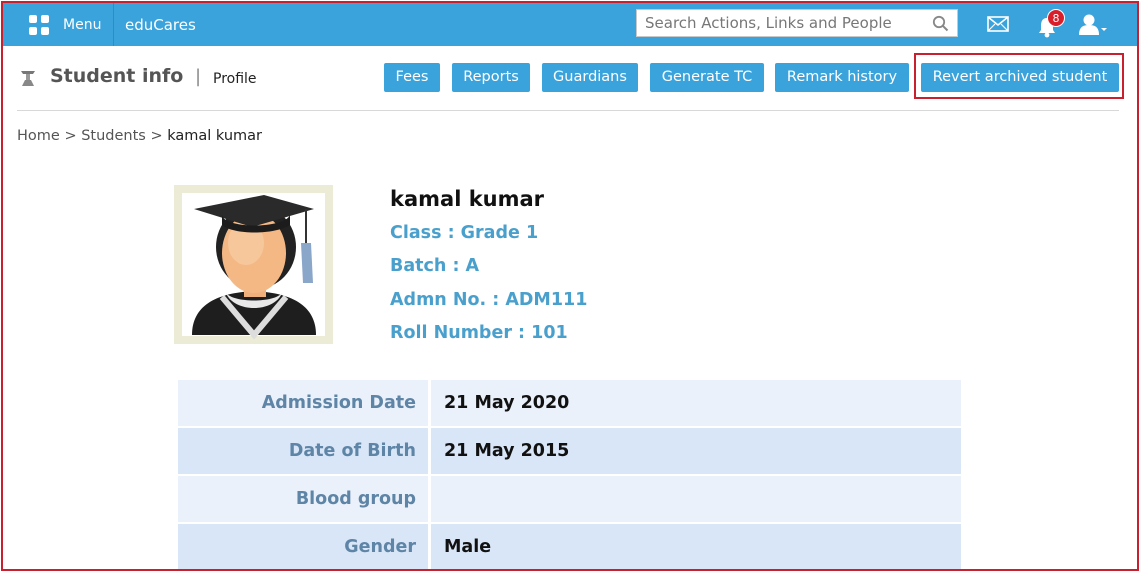 The width and height of the screenshot is (1140, 572). I want to click on header-divider, so click(568, 110).